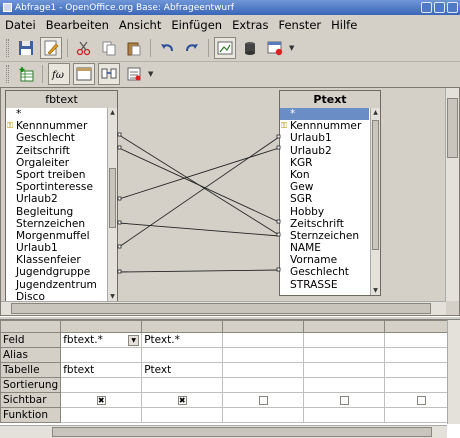  I want to click on grid-horizontal-scrollbar, so click(223, 431).